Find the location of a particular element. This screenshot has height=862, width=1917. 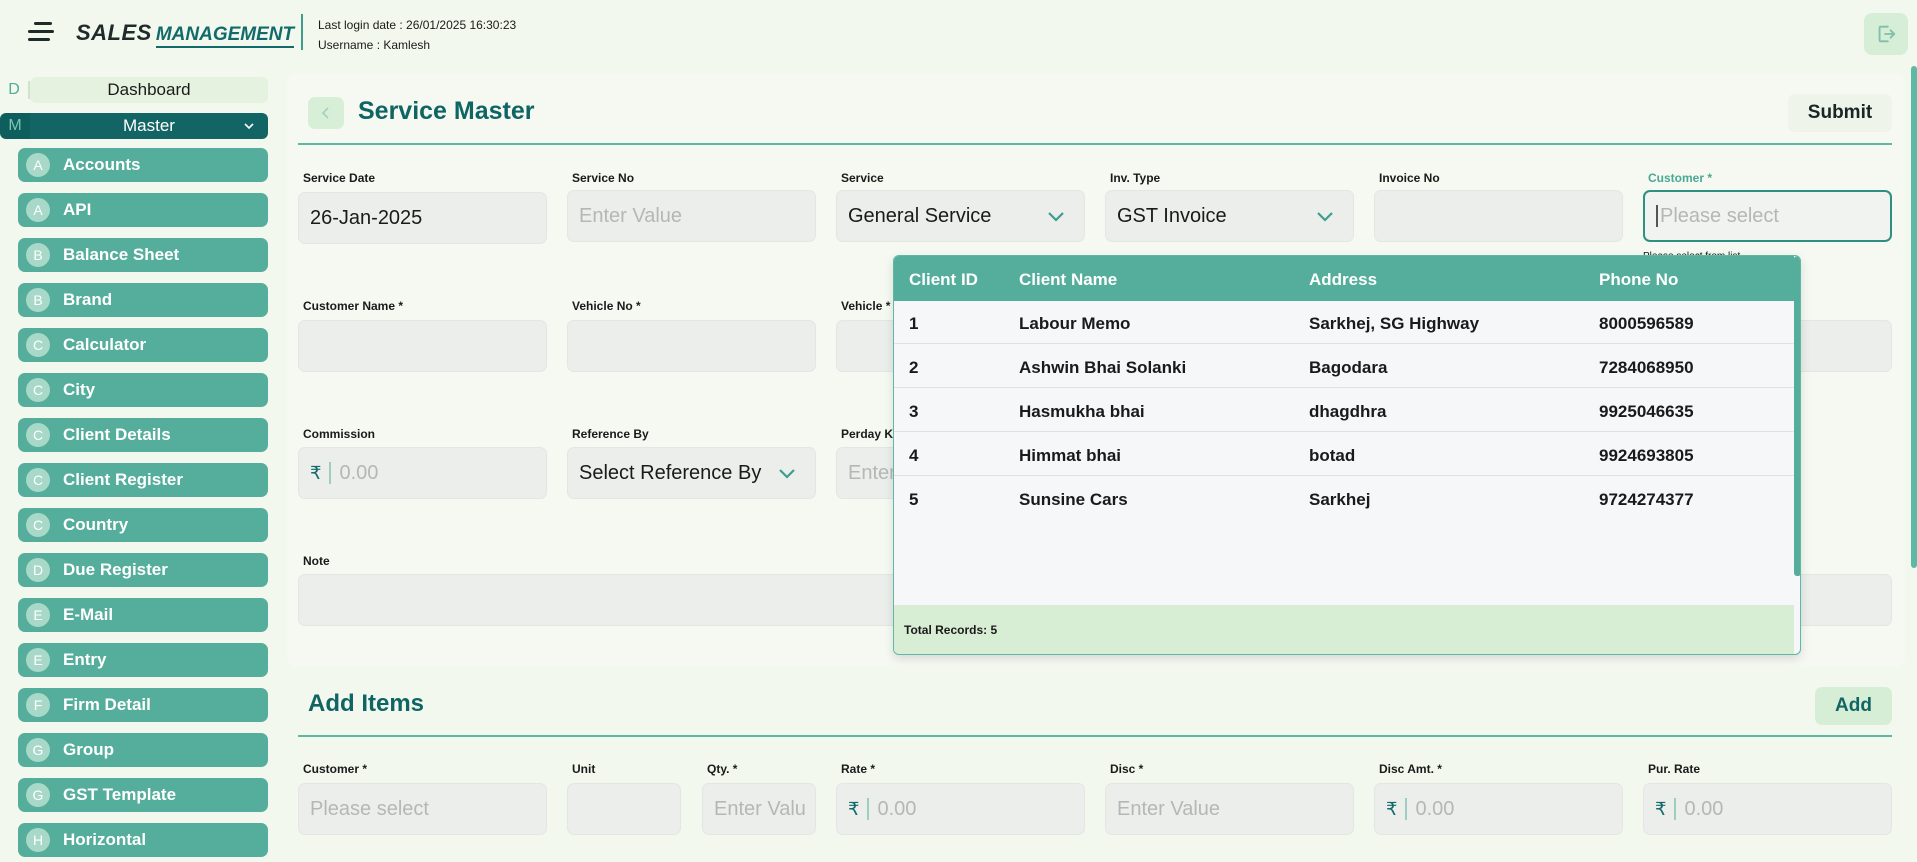

disc-input: Enter Value is located at coordinates (1229, 809).